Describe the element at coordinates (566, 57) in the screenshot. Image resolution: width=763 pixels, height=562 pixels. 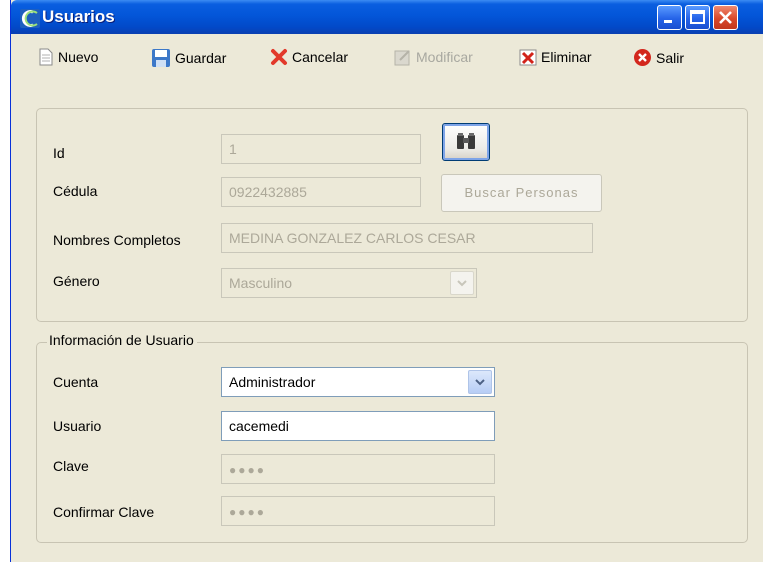
I see `eliminar-label: Eliminar` at that location.